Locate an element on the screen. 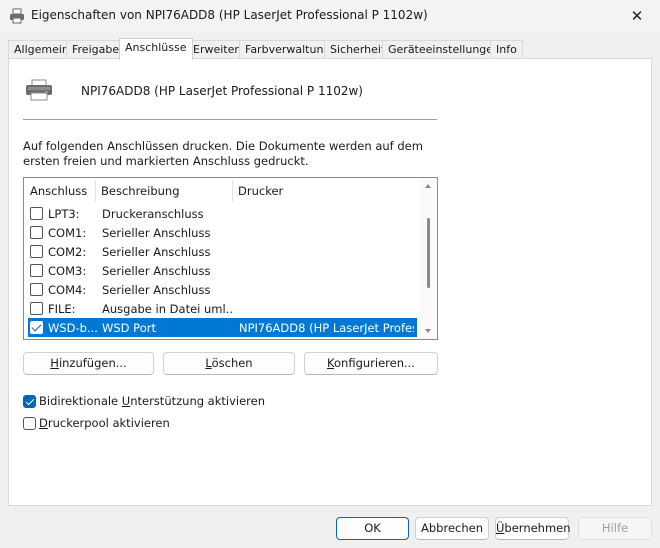  close-button: ✕ is located at coordinates (637, 16).